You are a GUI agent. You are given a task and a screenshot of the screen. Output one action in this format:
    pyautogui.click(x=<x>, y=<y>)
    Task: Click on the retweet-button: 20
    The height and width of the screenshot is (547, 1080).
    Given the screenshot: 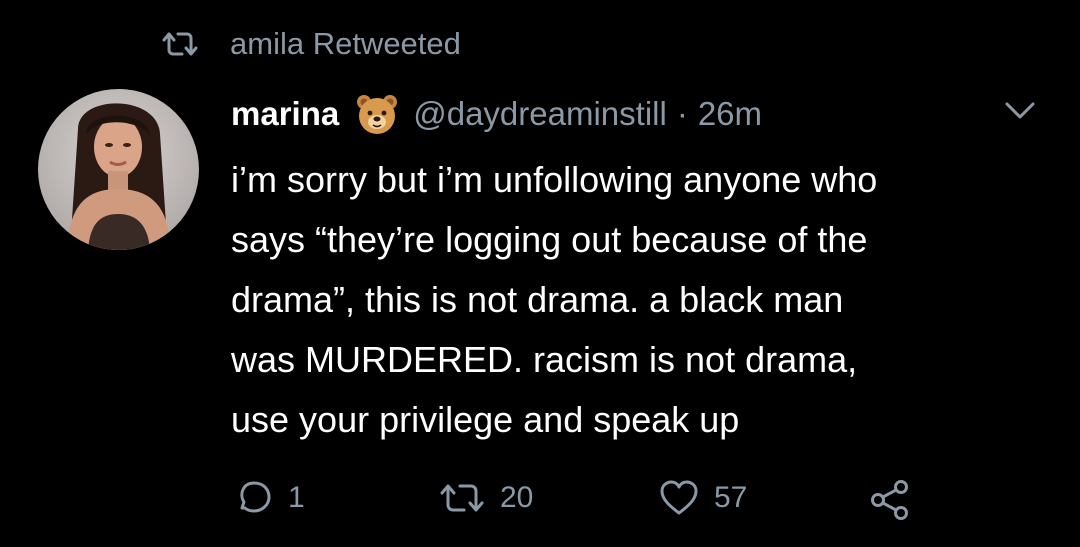 What is the action you would take?
    pyautogui.click(x=485, y=498)
    